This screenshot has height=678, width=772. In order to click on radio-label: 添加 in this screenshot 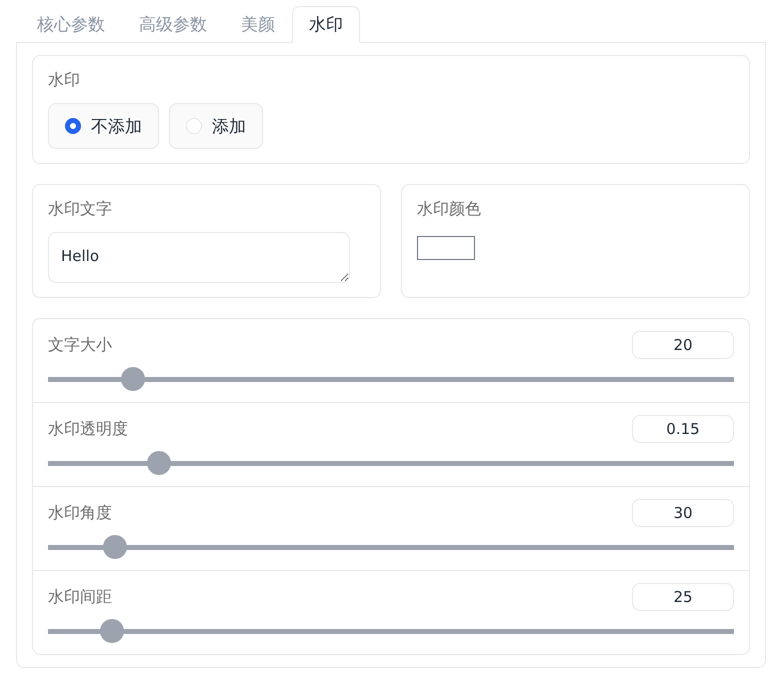, I will do `click(229, 127)`.